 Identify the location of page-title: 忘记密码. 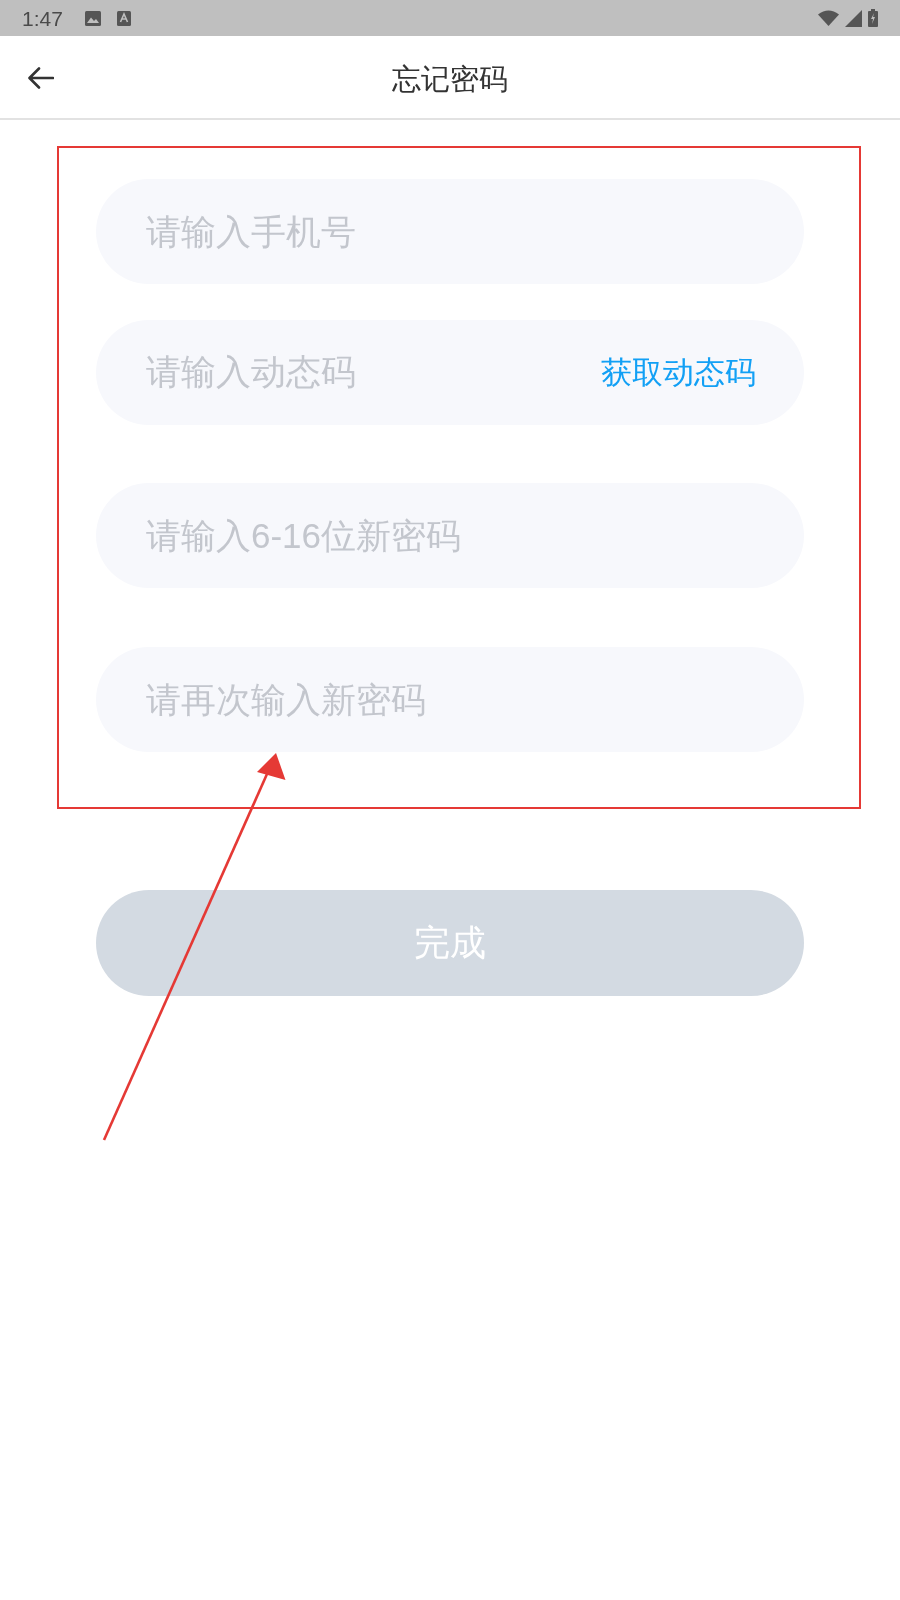
(450, 79).